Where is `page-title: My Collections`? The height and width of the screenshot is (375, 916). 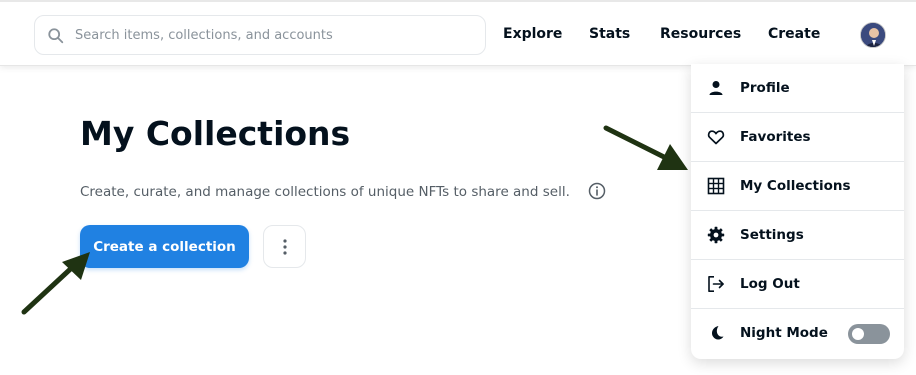 page-title: My Collections is located at coordinates (215, 133).